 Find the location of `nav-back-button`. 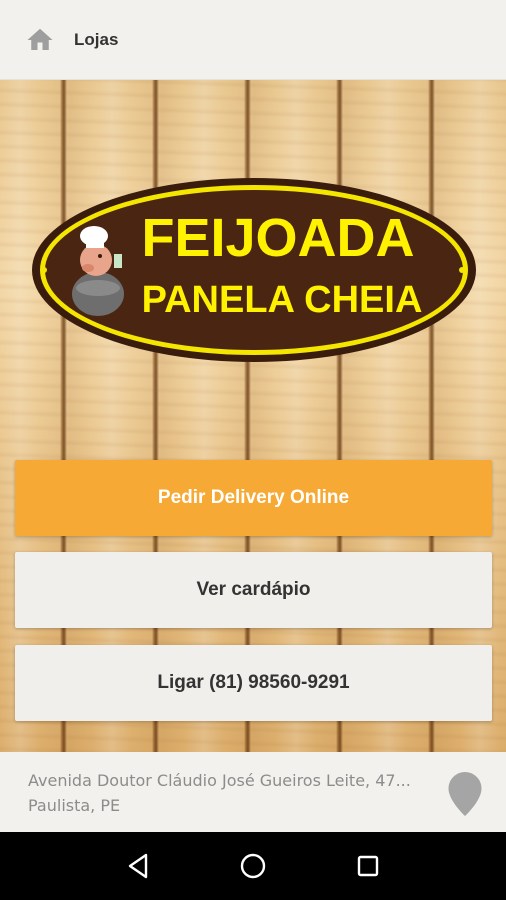

nav-back-button is located at coordinates (138, 866).